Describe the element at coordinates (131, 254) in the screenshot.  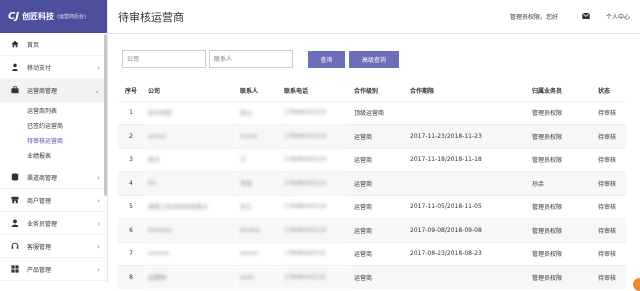
I see `cell-no: 7` at that location.